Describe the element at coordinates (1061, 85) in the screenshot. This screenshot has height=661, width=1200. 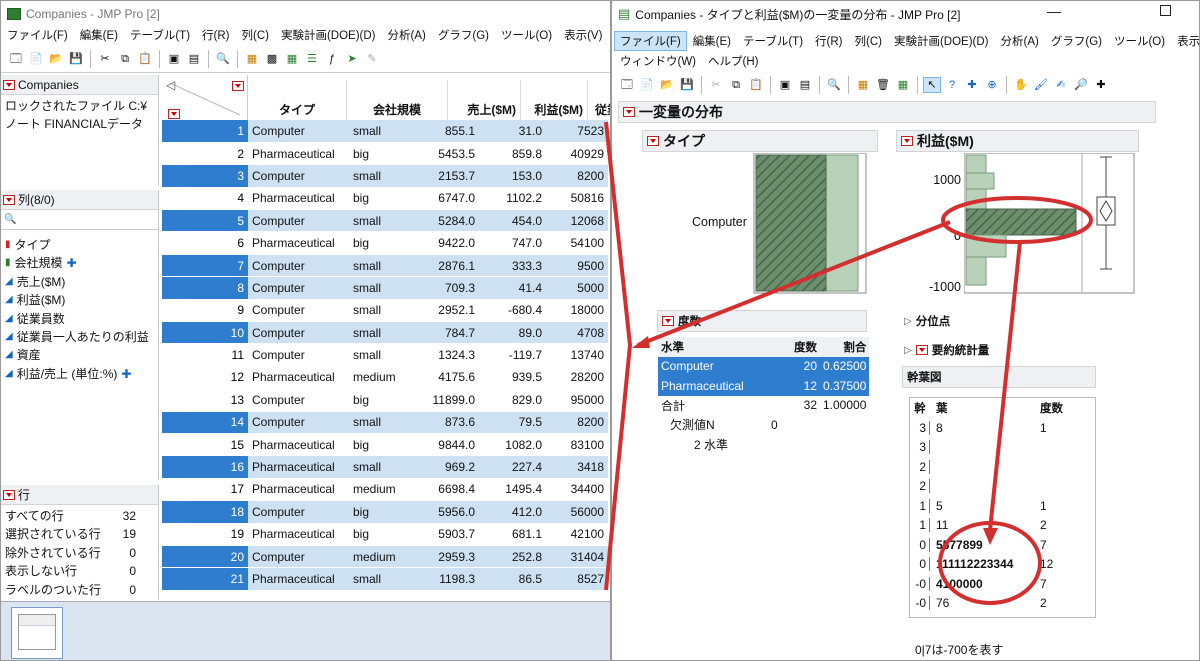
I see `lasso-icon: ✍` at that location.